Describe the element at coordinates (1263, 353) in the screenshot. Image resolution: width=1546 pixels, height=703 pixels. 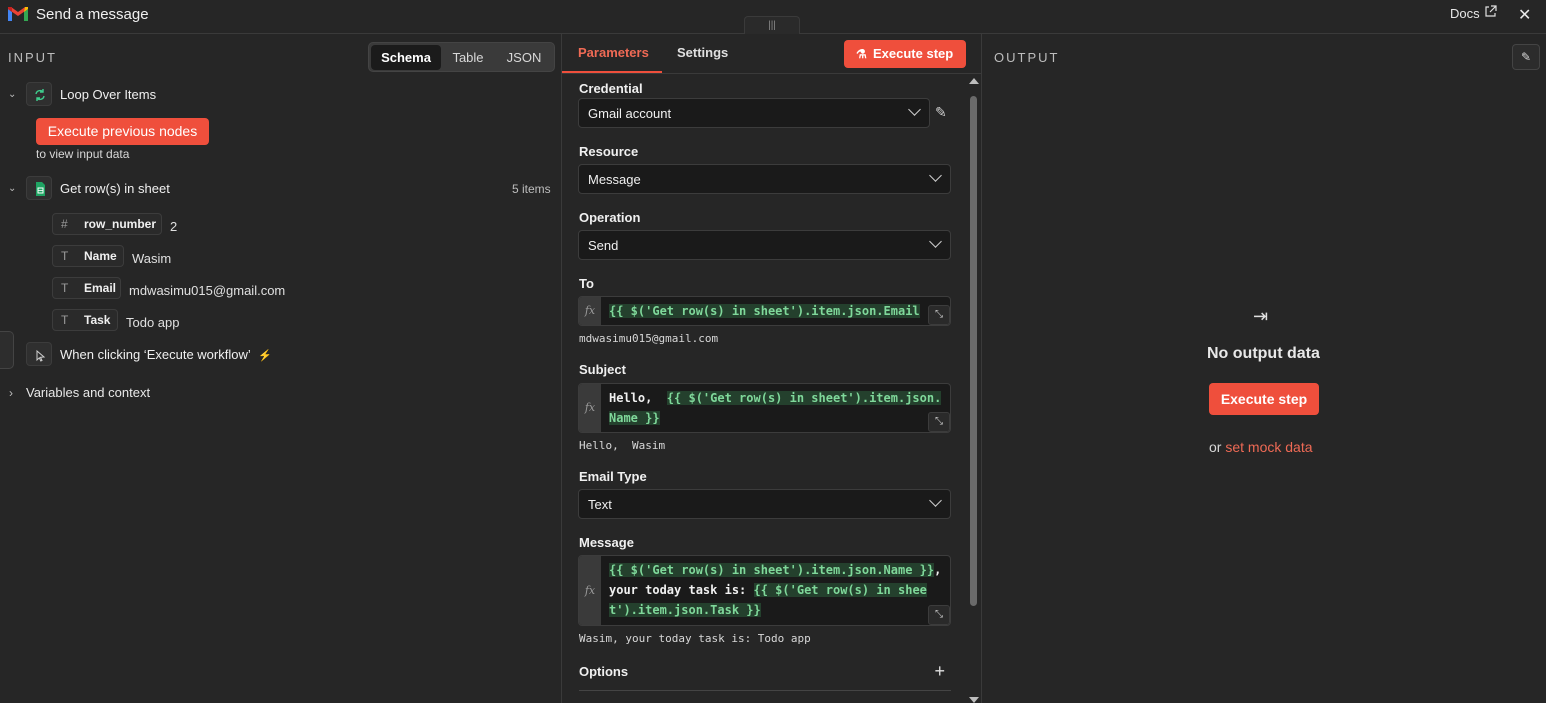
I see `no-output-text: No output data` at that location.